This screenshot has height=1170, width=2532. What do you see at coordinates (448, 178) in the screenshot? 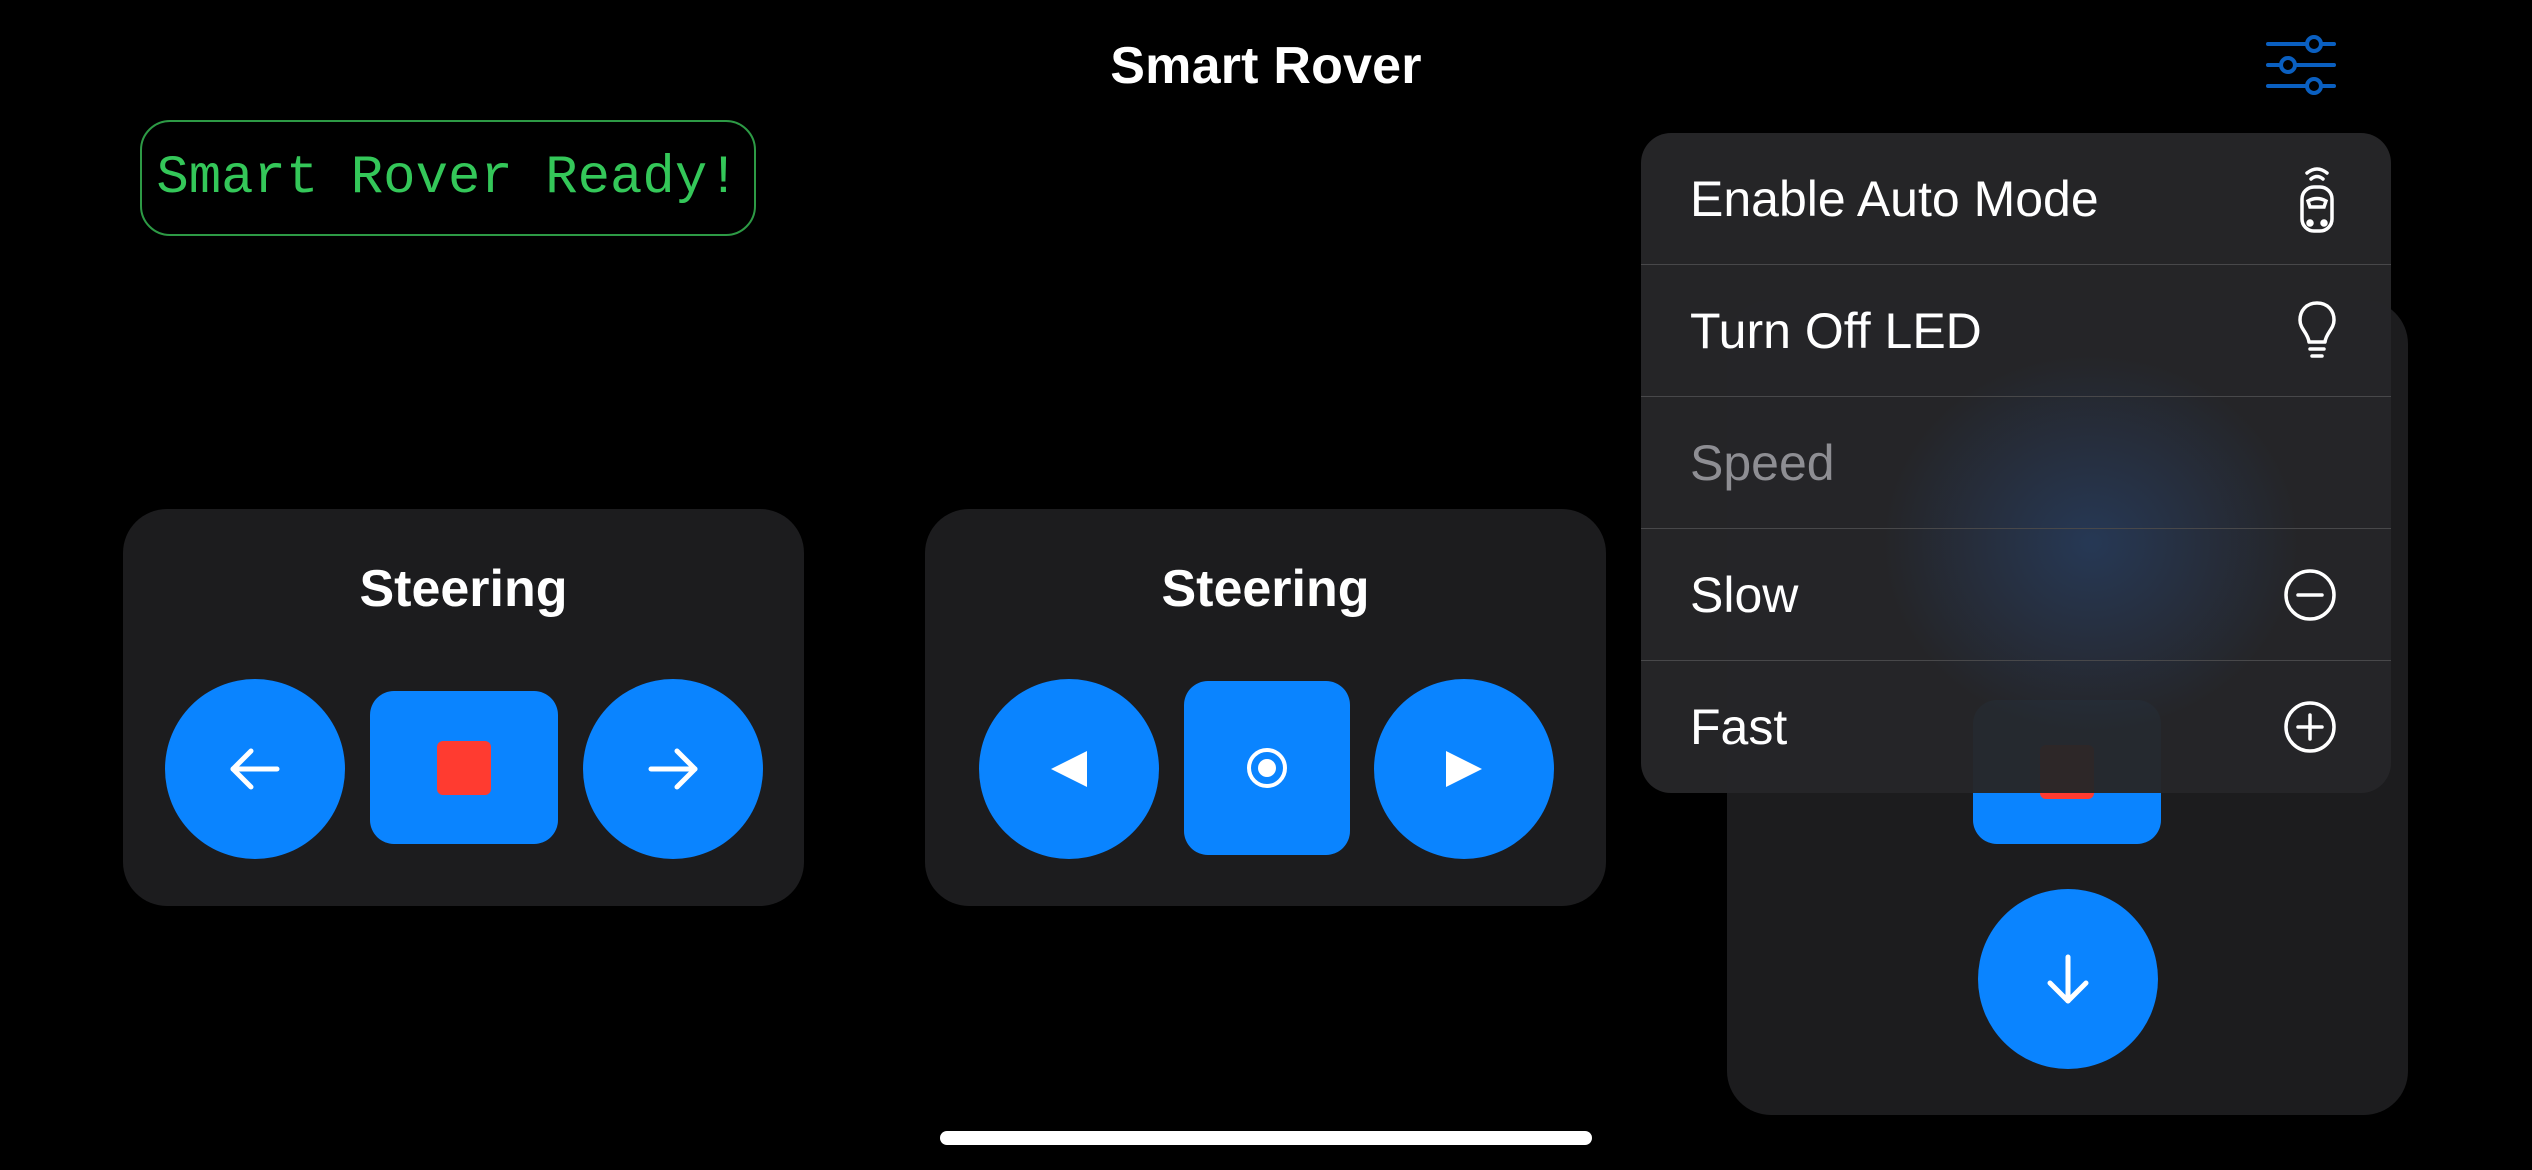
I see `status-message: Smart Rover Ready!` at bounding box center [448, 178].